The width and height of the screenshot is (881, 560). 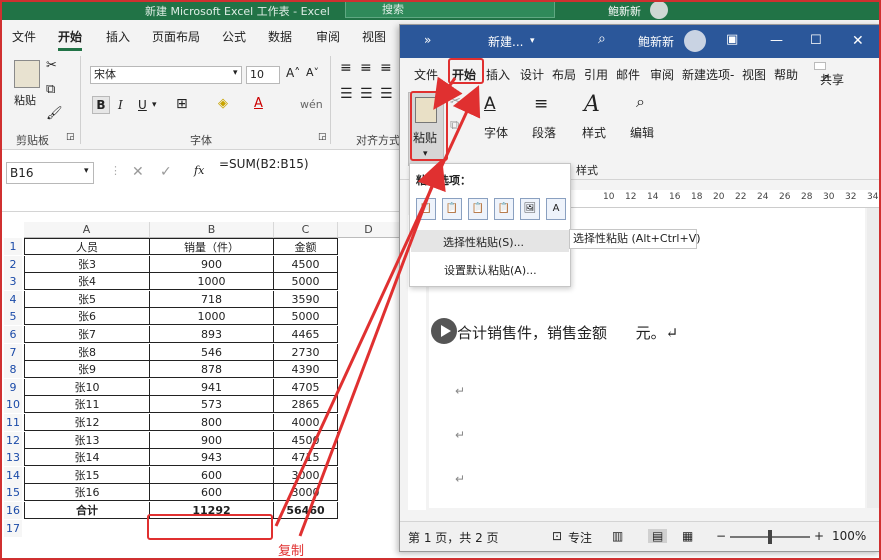 I want to click on excel-tab-data: 数据, so click(x=280, y=36).